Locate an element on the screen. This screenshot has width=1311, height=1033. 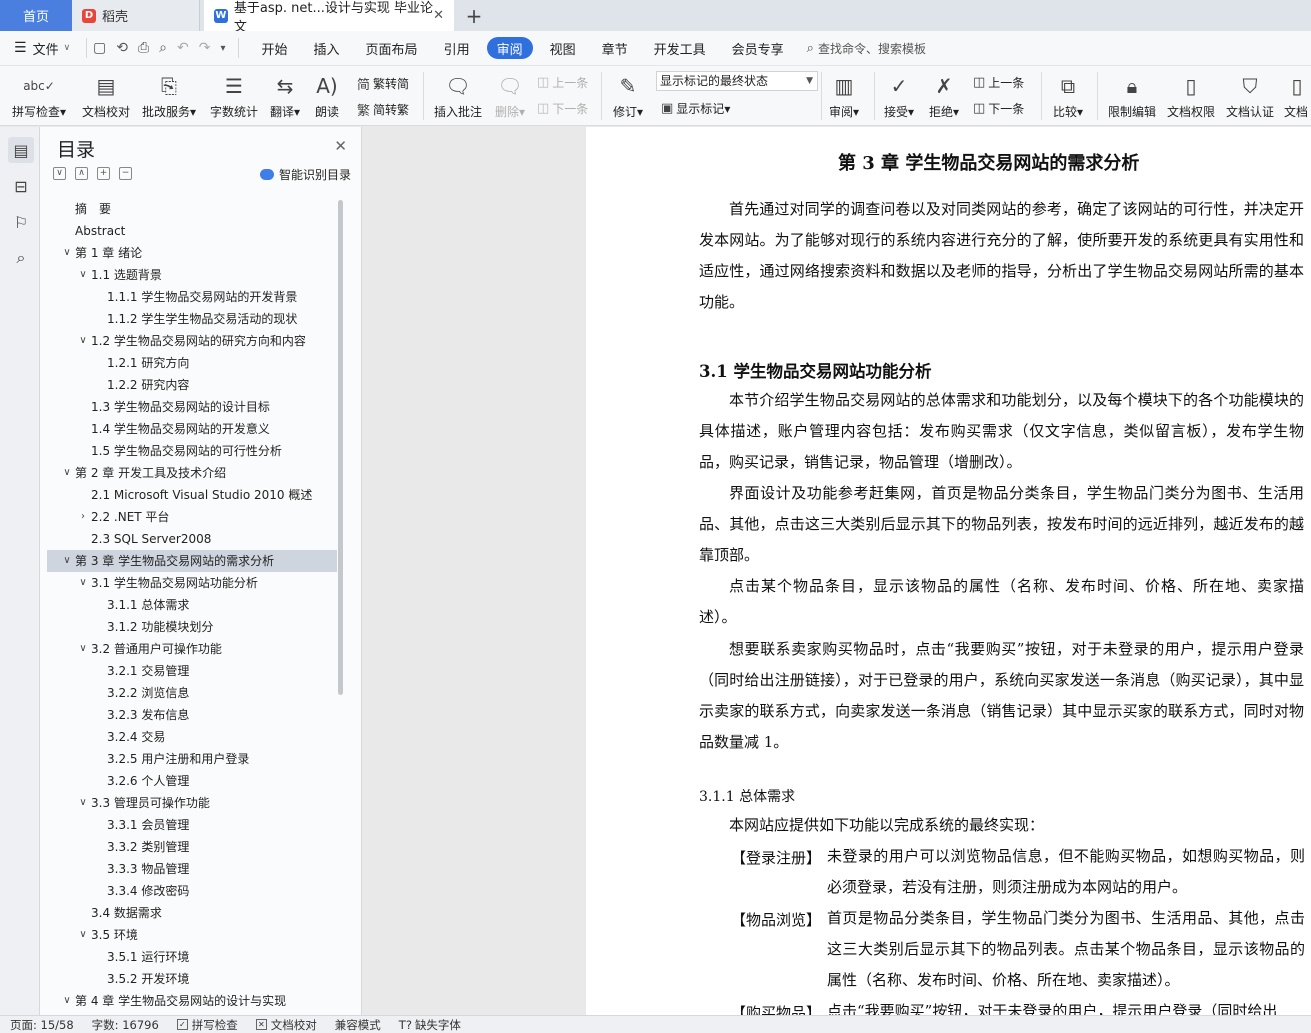
display-mode-select: 显示标记的最终状态 ▼ is located at coordinates (737, 81).